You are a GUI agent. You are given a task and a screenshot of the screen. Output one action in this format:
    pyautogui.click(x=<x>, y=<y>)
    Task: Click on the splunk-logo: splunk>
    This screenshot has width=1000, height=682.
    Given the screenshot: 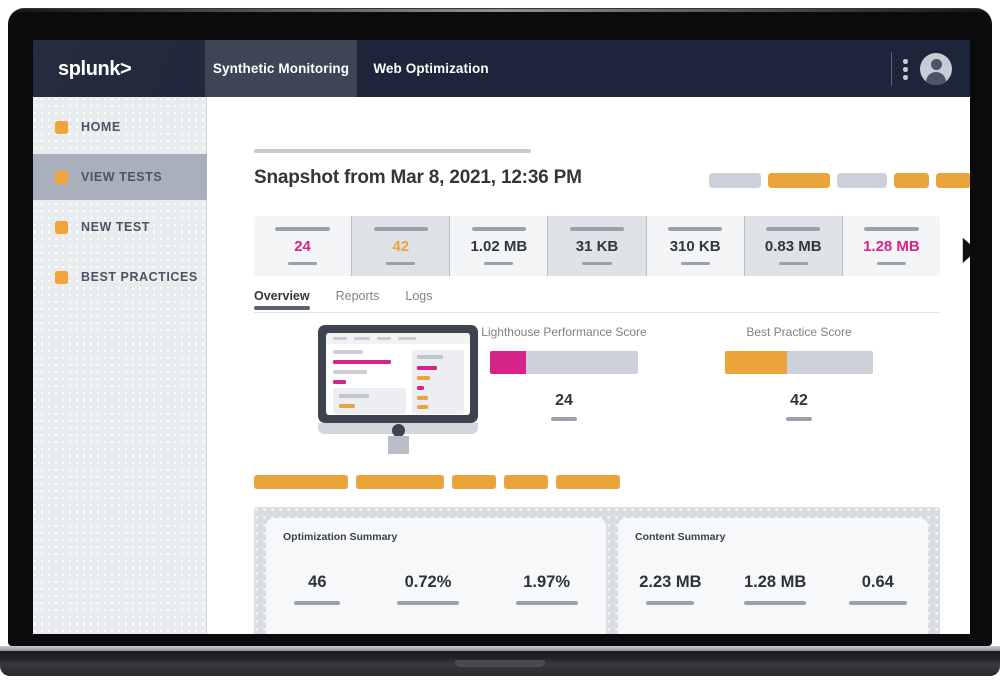 What is the action you would take?
    pyautogui.click(x=95, y=69)
    